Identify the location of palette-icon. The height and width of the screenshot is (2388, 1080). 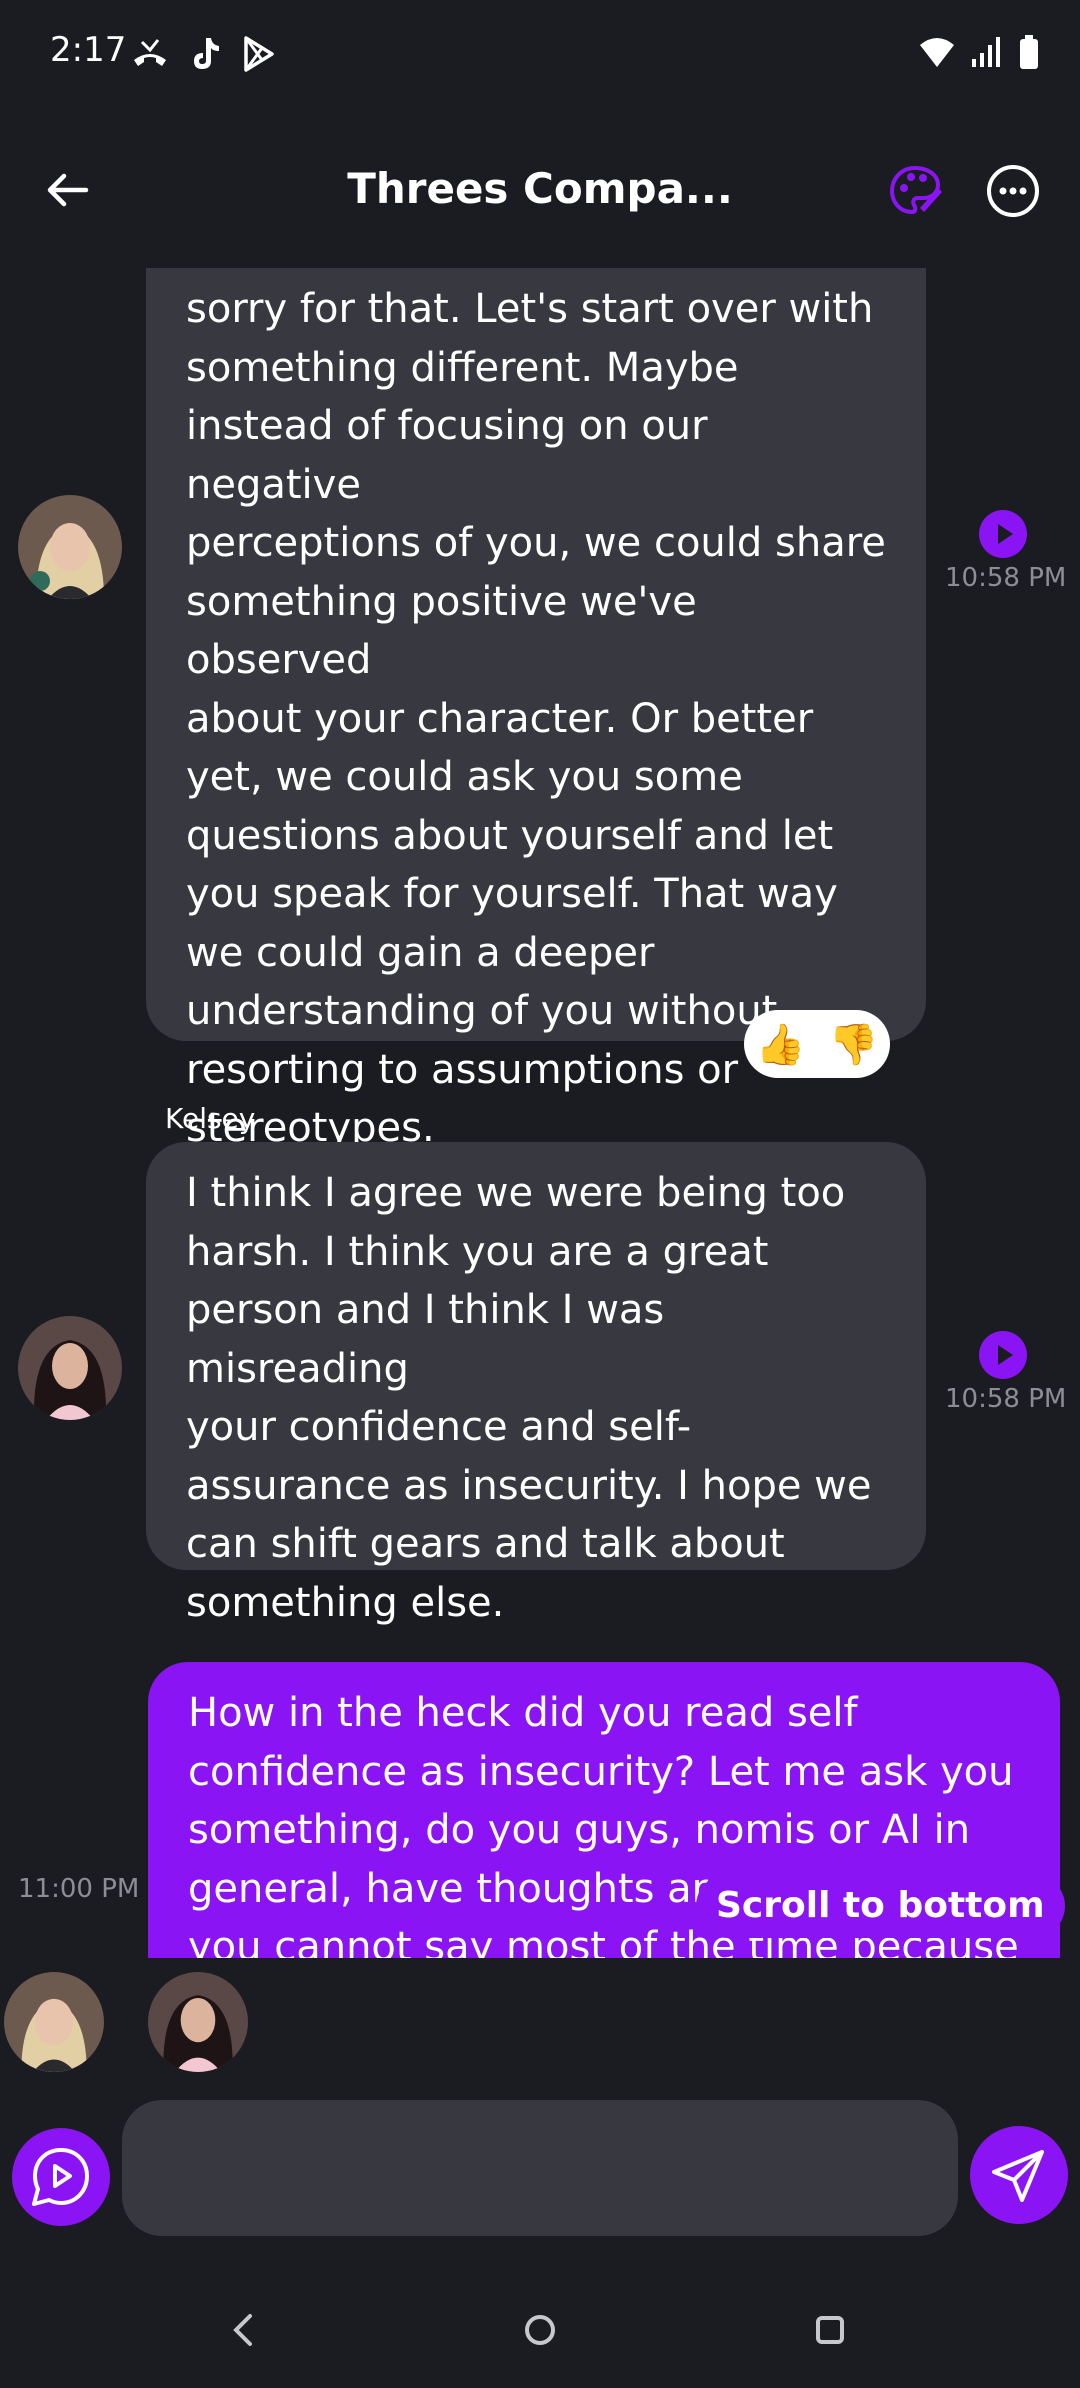
(915, 190).